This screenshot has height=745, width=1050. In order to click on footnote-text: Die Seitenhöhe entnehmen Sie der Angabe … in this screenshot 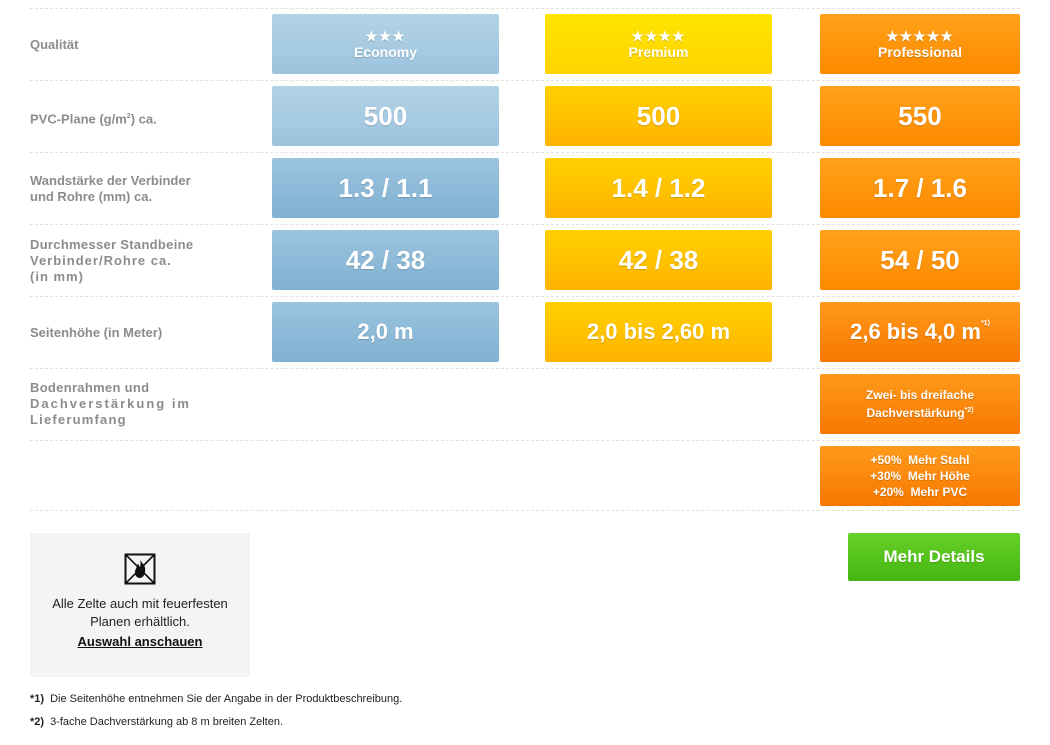, I will do `click(226, 699)`.